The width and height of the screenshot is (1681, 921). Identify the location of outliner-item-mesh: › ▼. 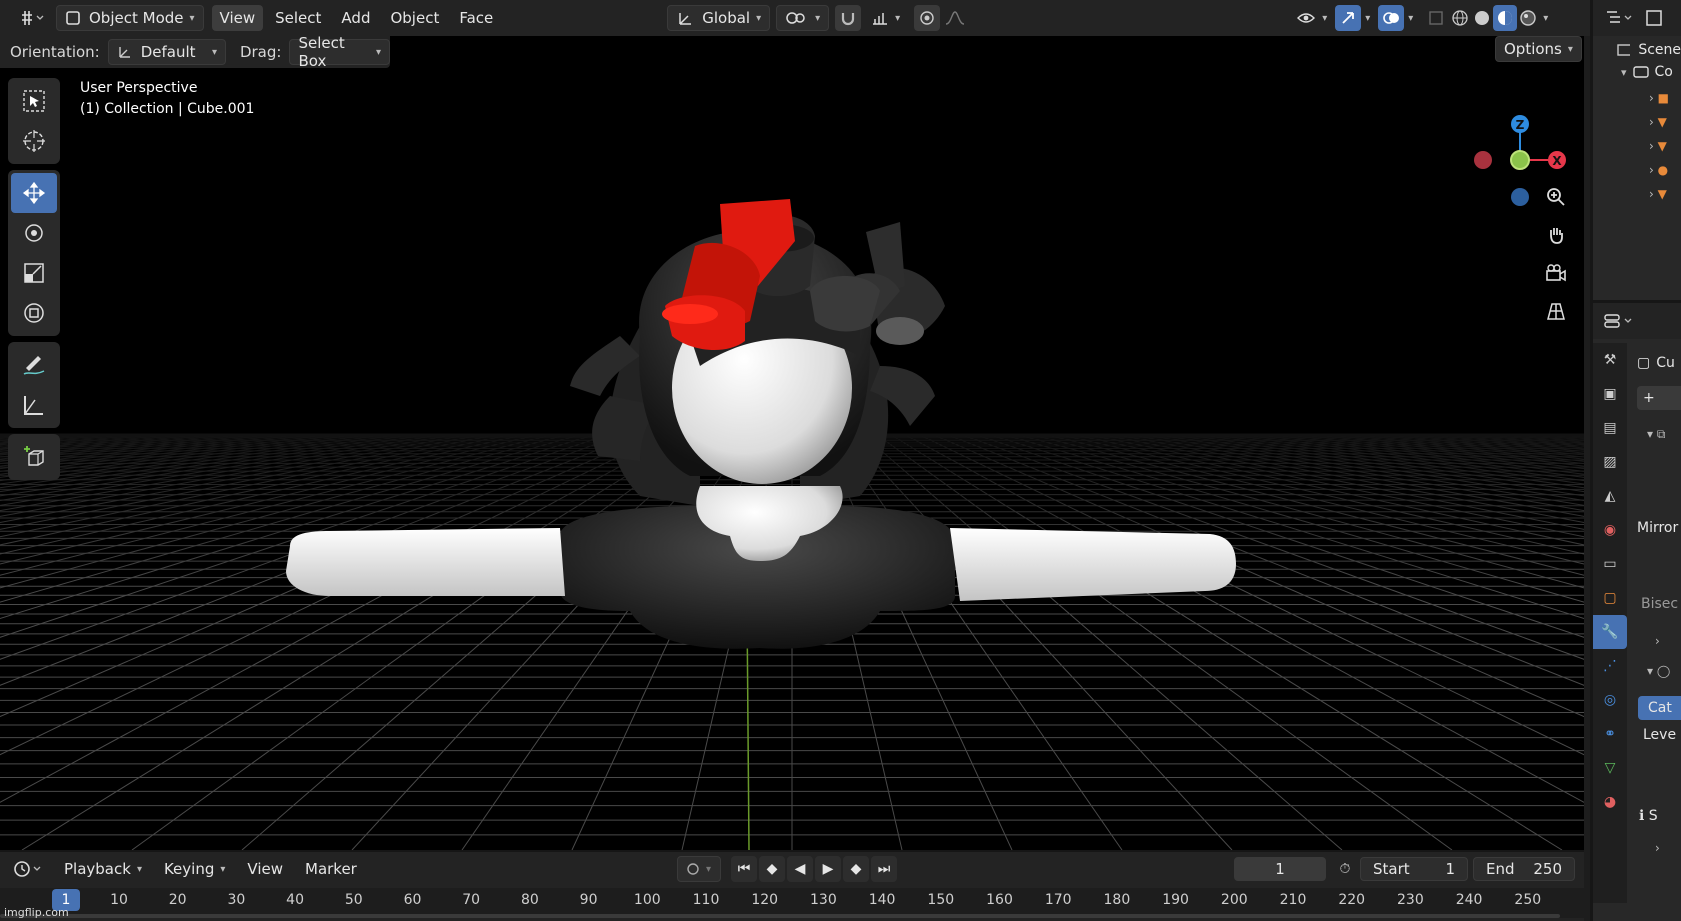
(1665, 122).